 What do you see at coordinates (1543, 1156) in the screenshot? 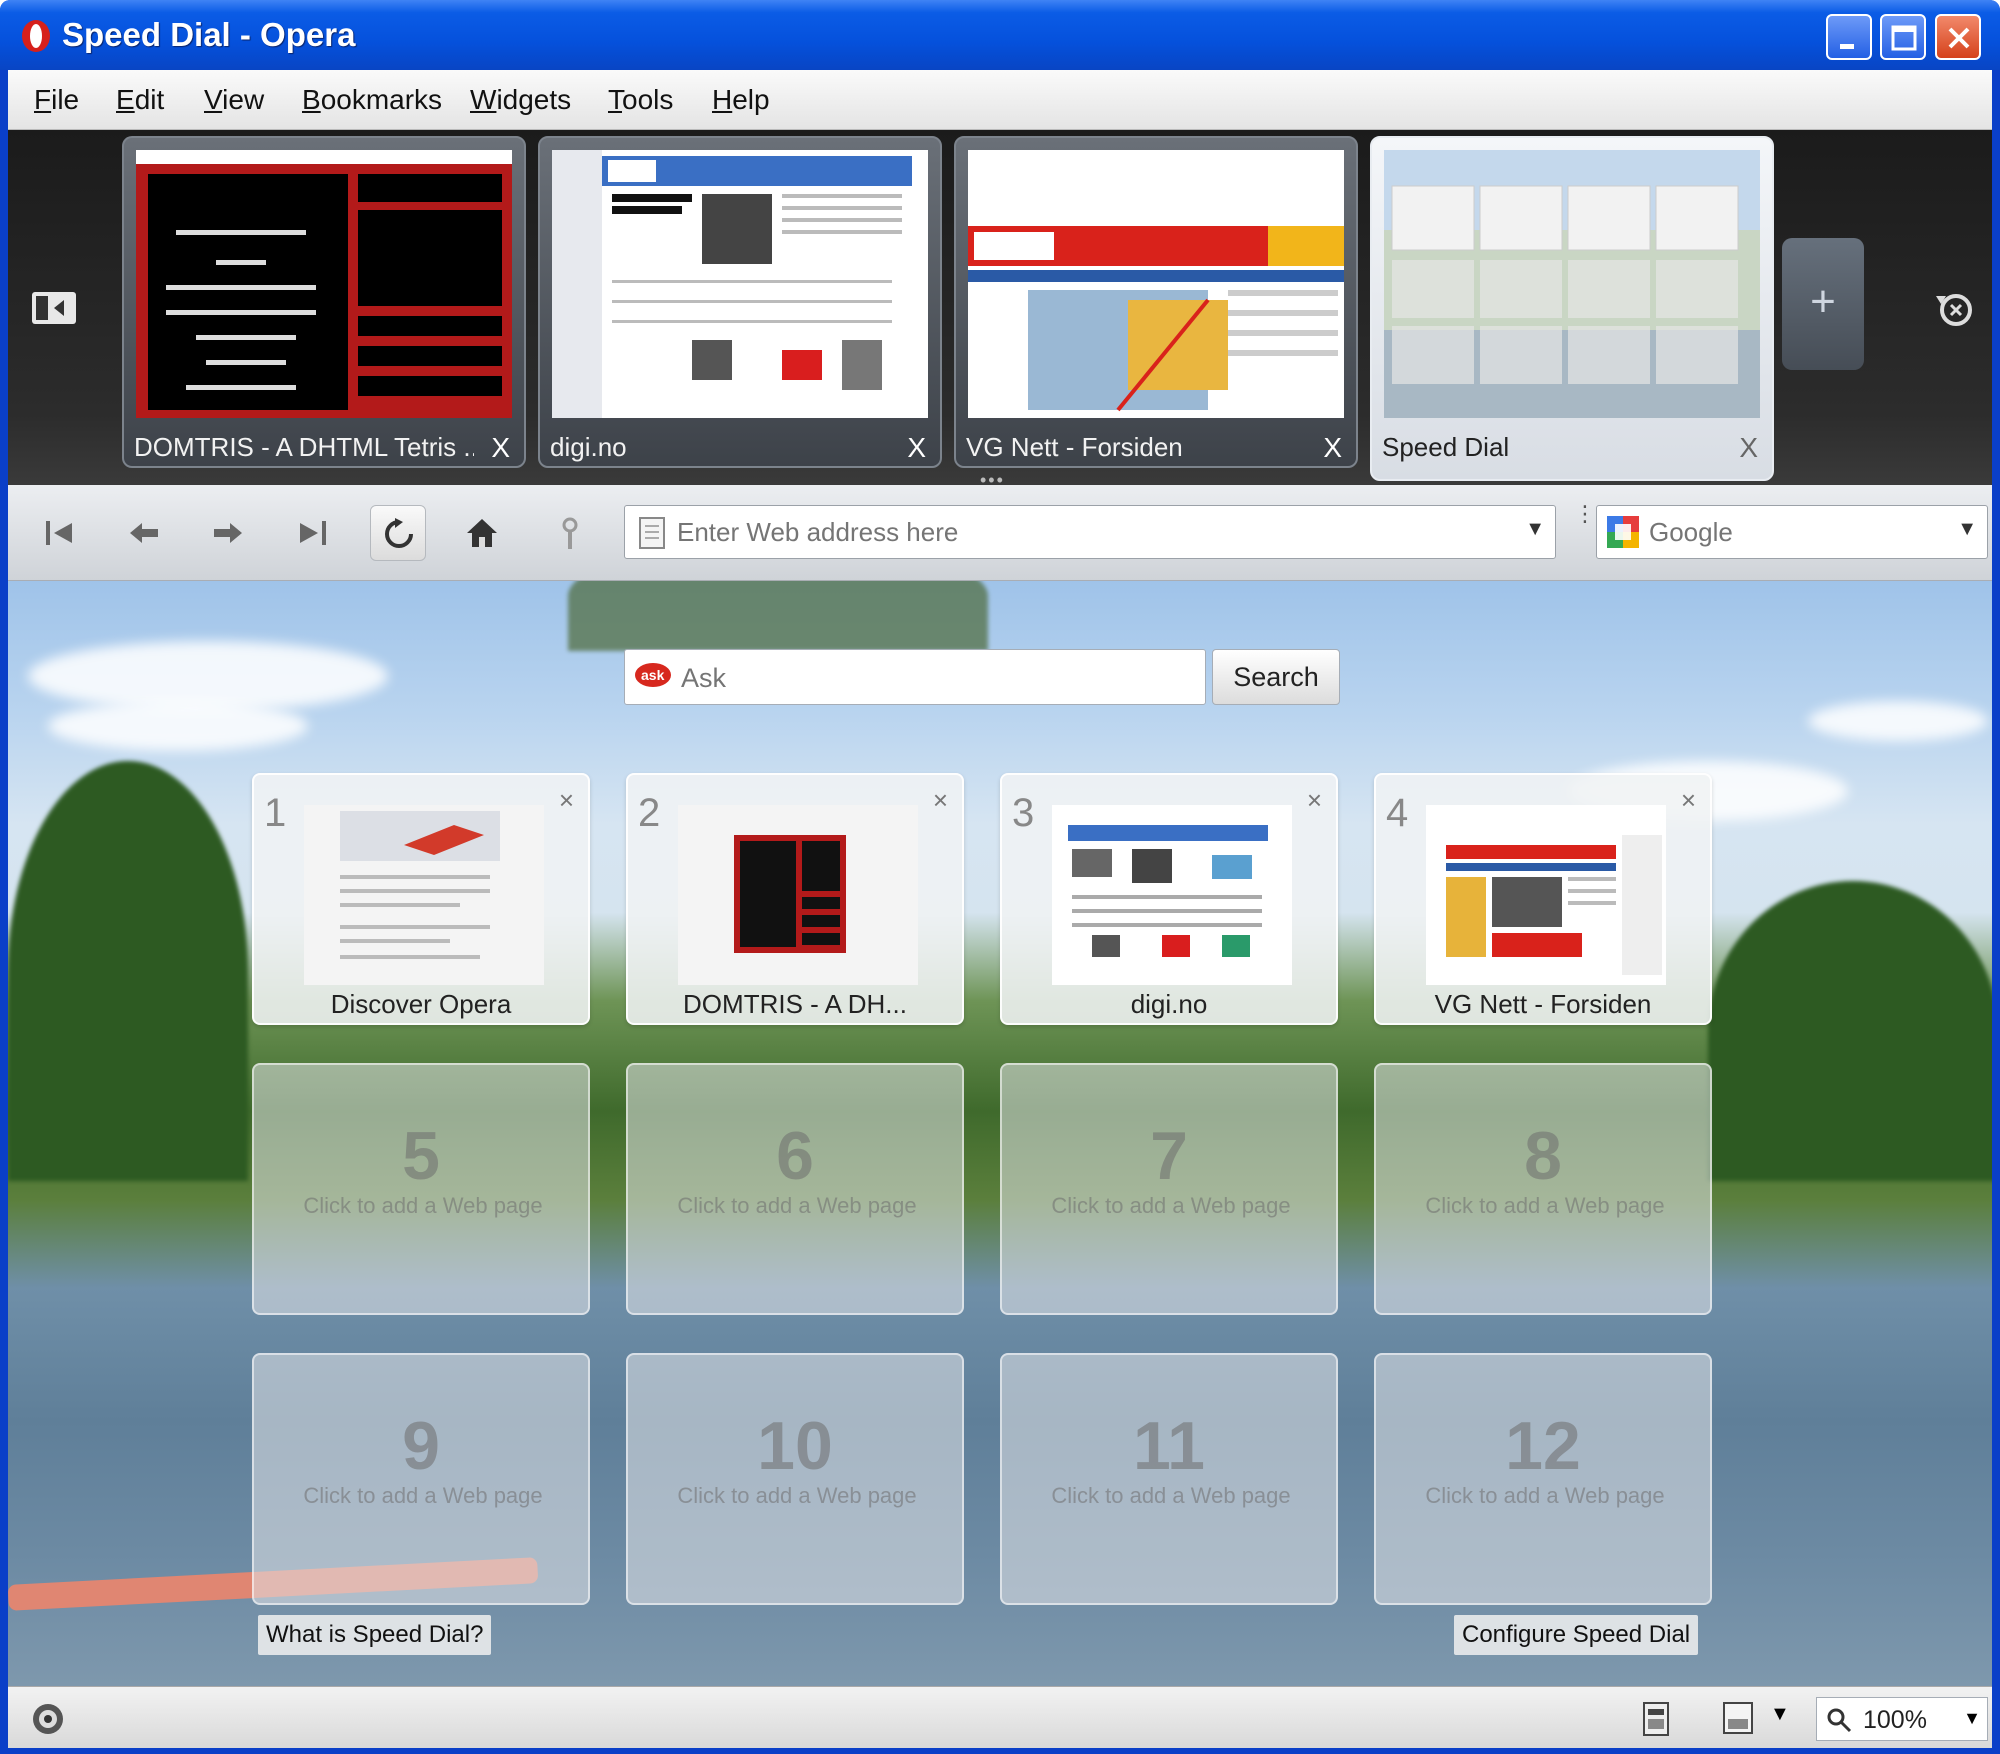
I see `dial-number: 8` at bounding box center [1543, 1156].